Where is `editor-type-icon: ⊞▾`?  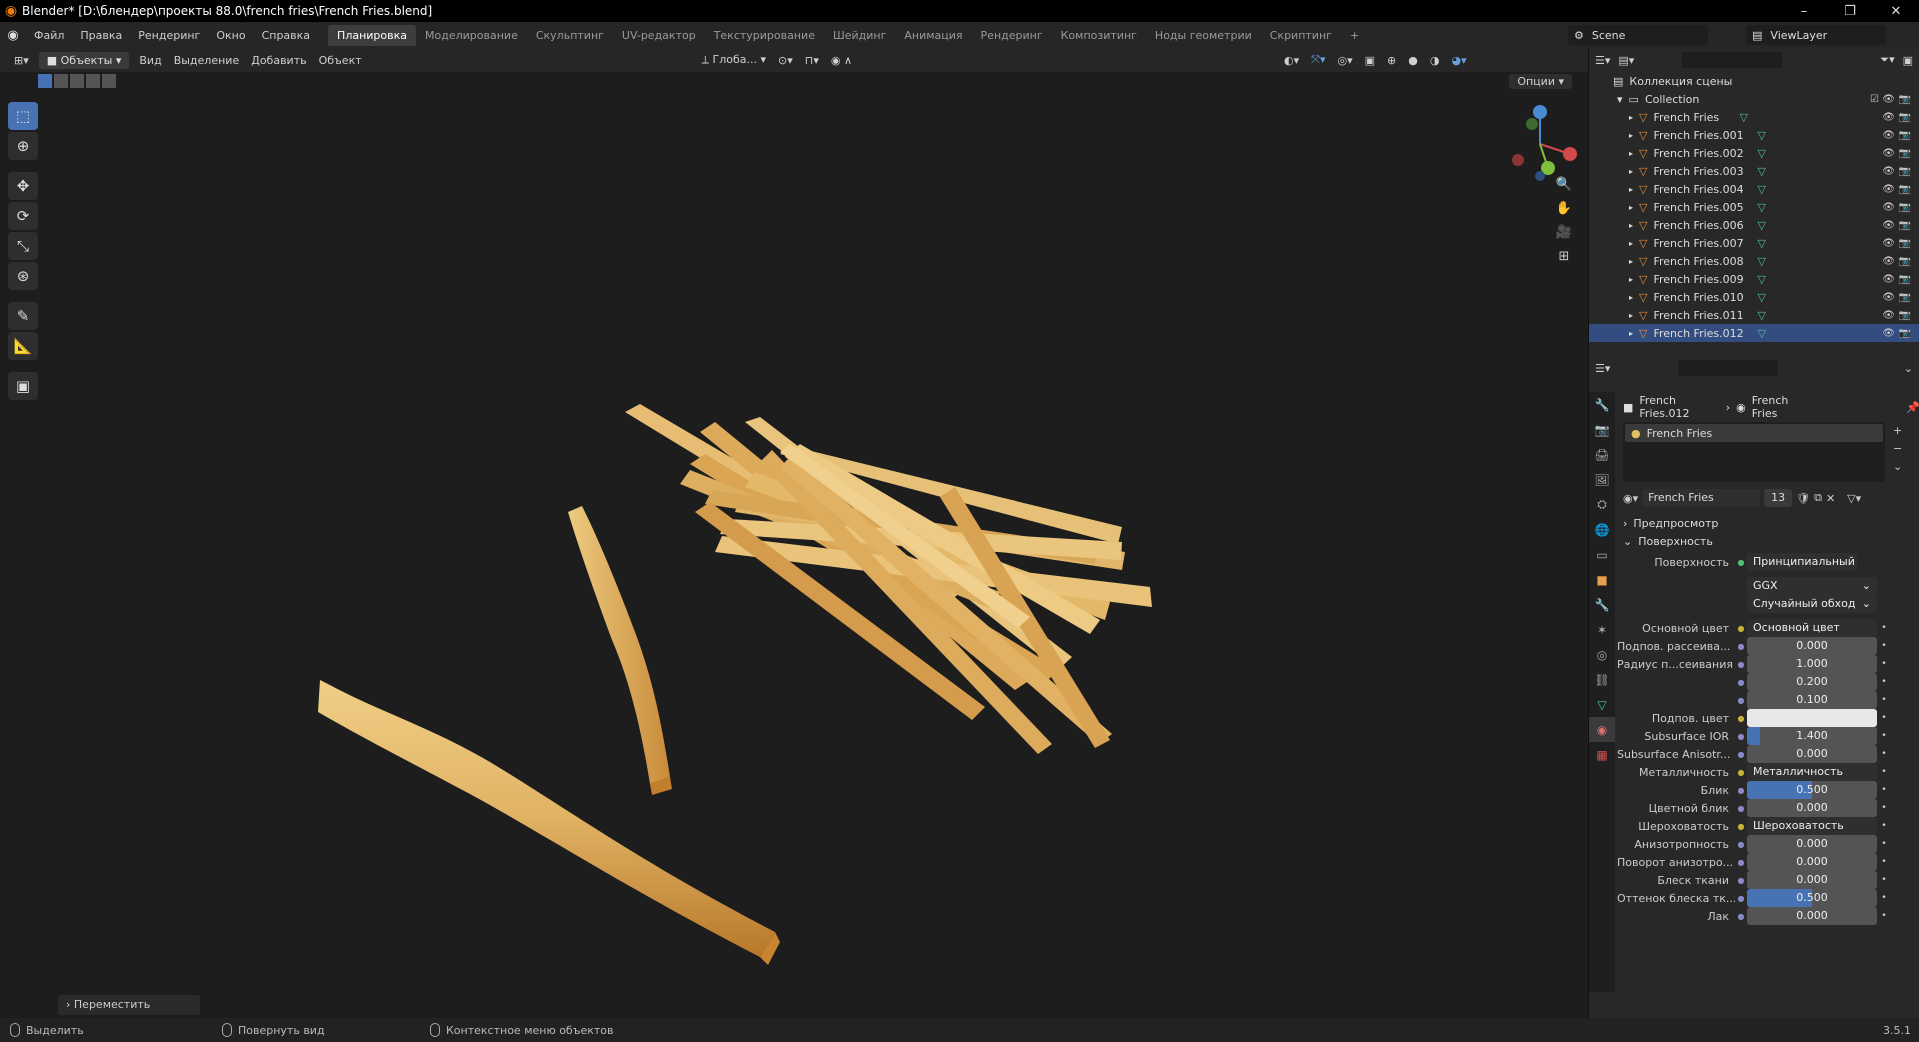
editor-type-icon: ⊞▾ is located at coordinates (21, 60).